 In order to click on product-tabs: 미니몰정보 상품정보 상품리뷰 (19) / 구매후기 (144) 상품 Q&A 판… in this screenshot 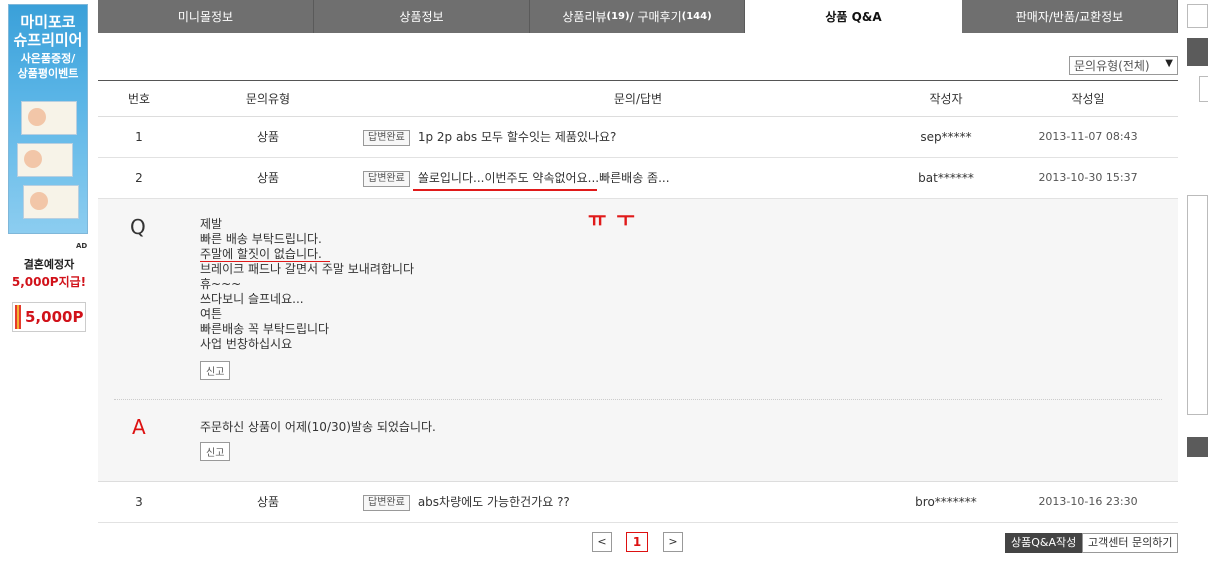, I will do `click(638, 16)`.